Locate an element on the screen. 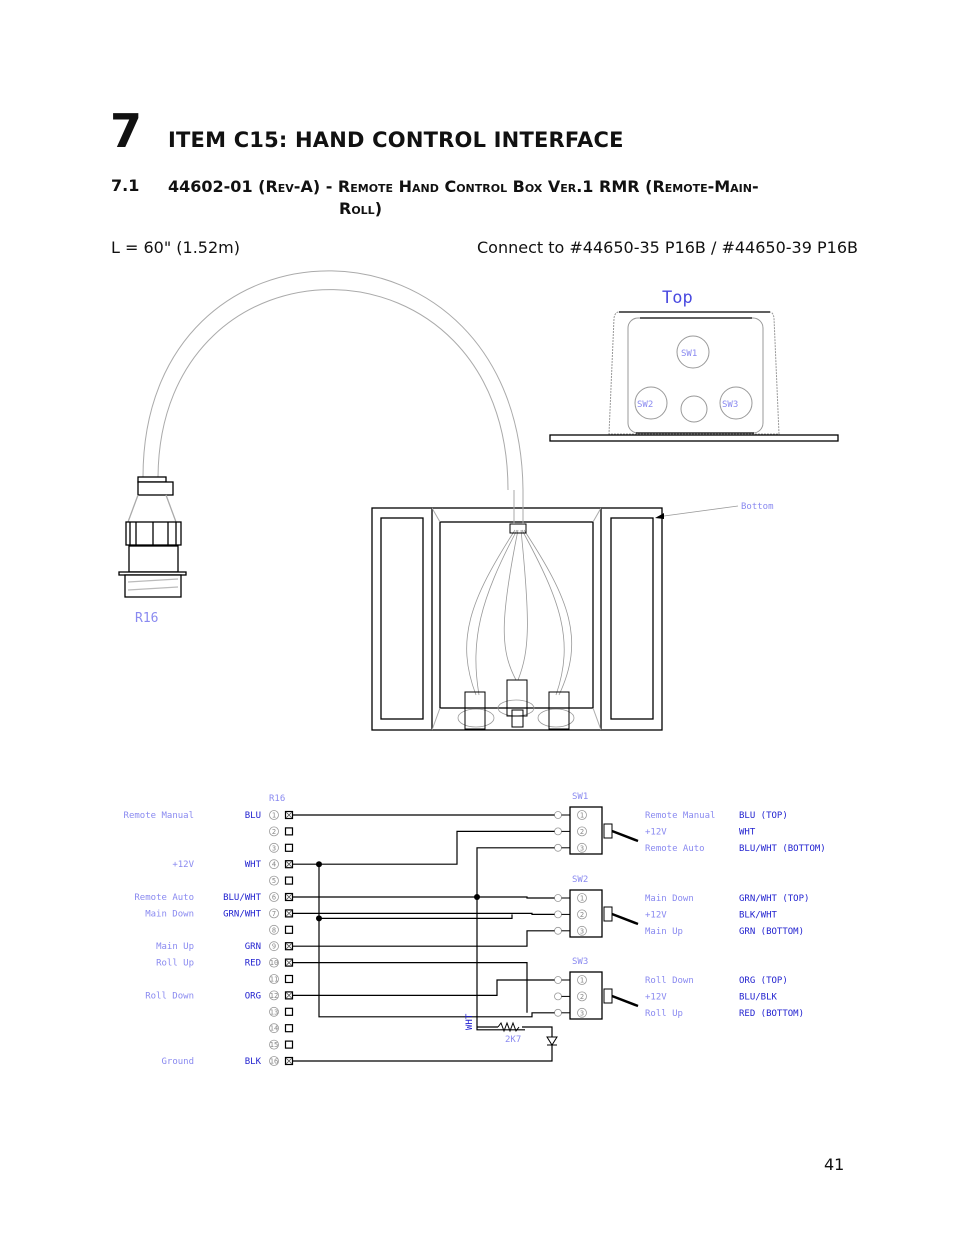 This screenshot has width=954, height=1235. pin-number: 5 is located at coordinates (274, 881).